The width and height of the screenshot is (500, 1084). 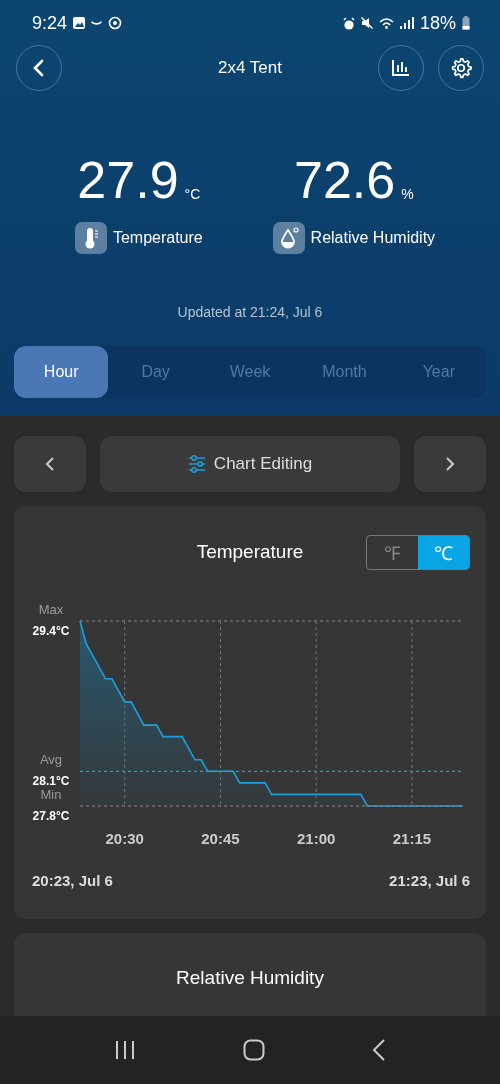 What do you see at coordinates (51, 794) in the screenshot?
I see `stat-label: Min` at bounding box center [51, 794].